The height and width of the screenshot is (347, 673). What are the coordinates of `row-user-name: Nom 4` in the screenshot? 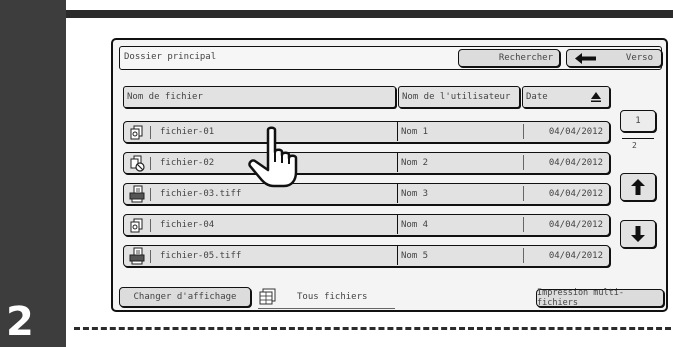 It's located at (415, 225).